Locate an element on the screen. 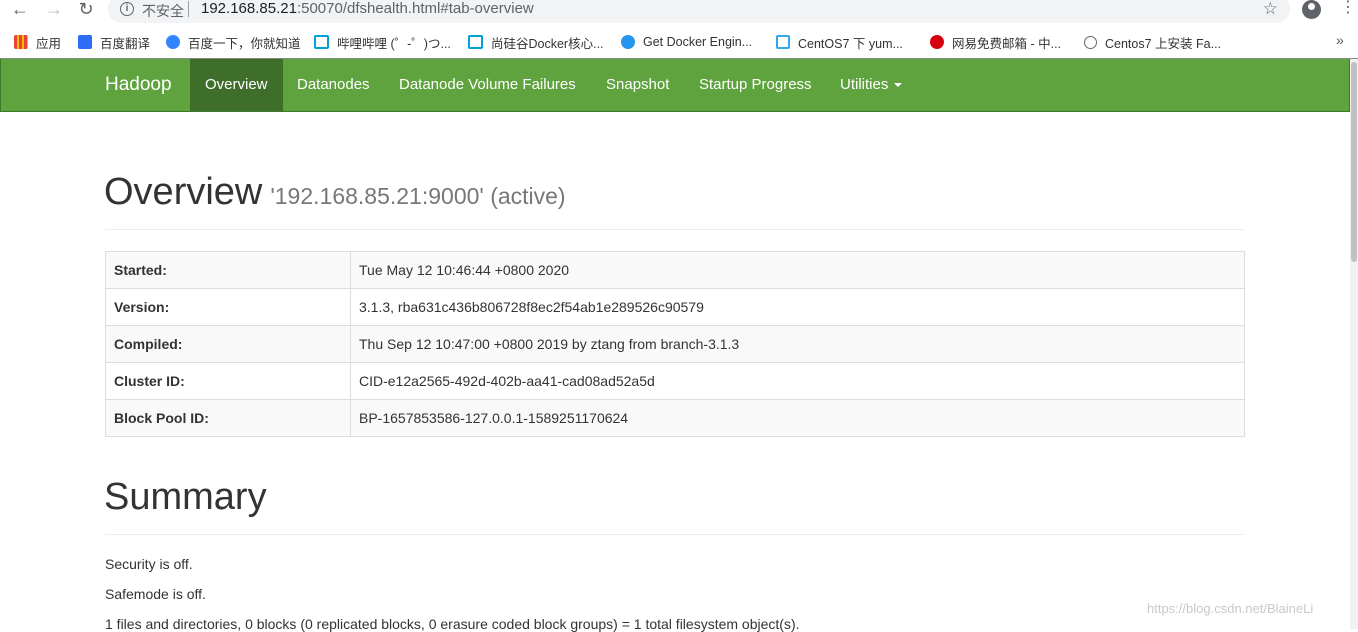  url-host: 192.168.85.21 is located at coordinates (249, 8).